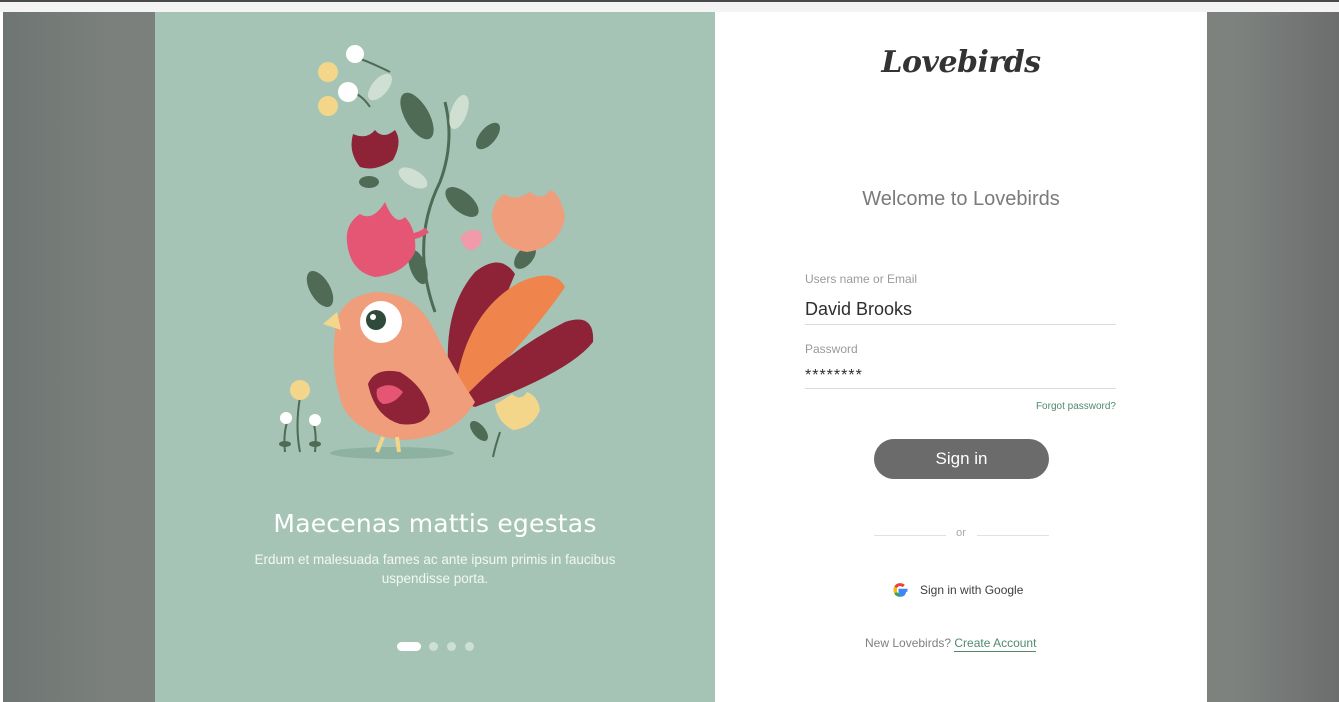 This screenshot has height=702, width=1339. What do you see at coordinates (960, 376) in the screenshot?
I see `password-input` at bounding box center [960, 376].